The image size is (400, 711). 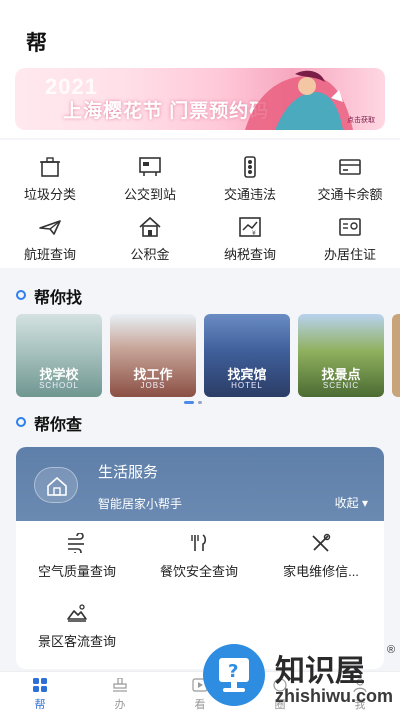 What do you see at coordinates (76, 543) in the screenshot?
I see `air-quality-icon` at bounding box center [76, 543].